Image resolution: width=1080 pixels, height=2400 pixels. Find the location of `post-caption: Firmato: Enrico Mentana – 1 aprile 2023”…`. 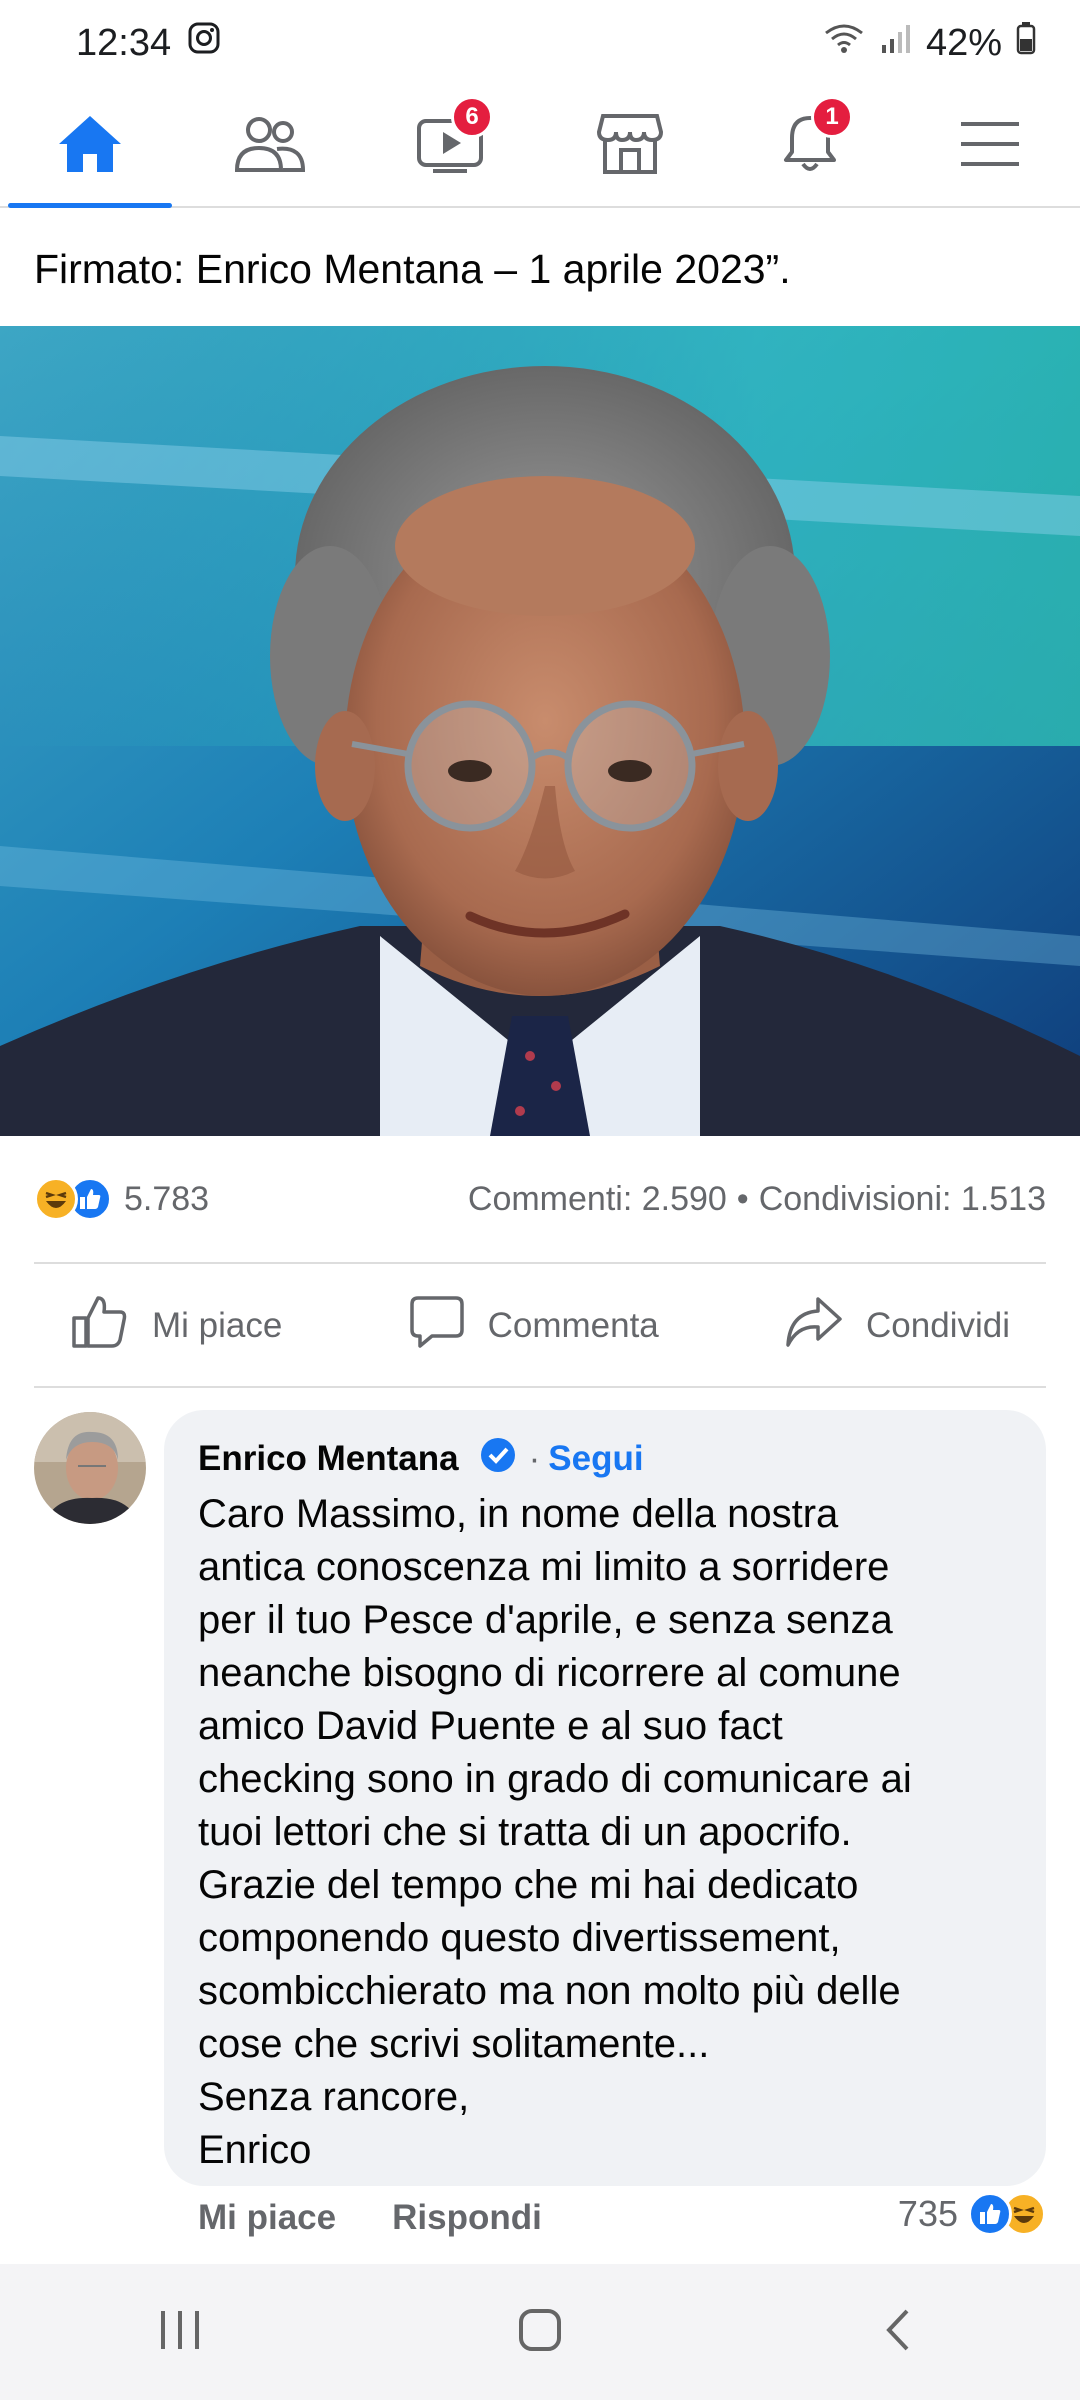

post-caption: Firmato: Enrico Mentana – 1 aprile 2023”… is located at coordinates (412, 269).